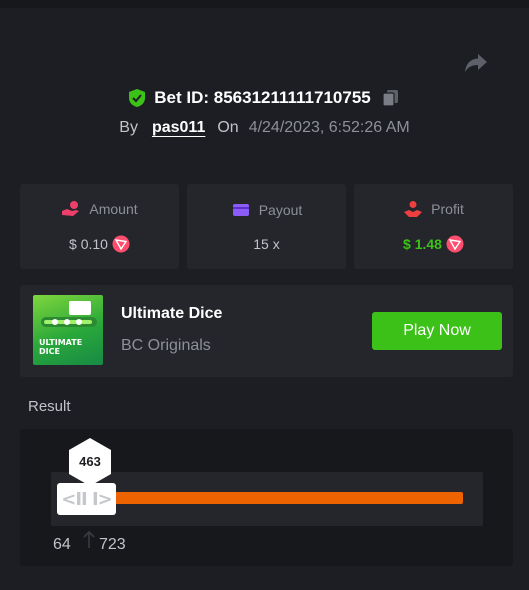 The width and height of the screenshot is (529, 590). I want to click on copy-icon, so click(391, 98).